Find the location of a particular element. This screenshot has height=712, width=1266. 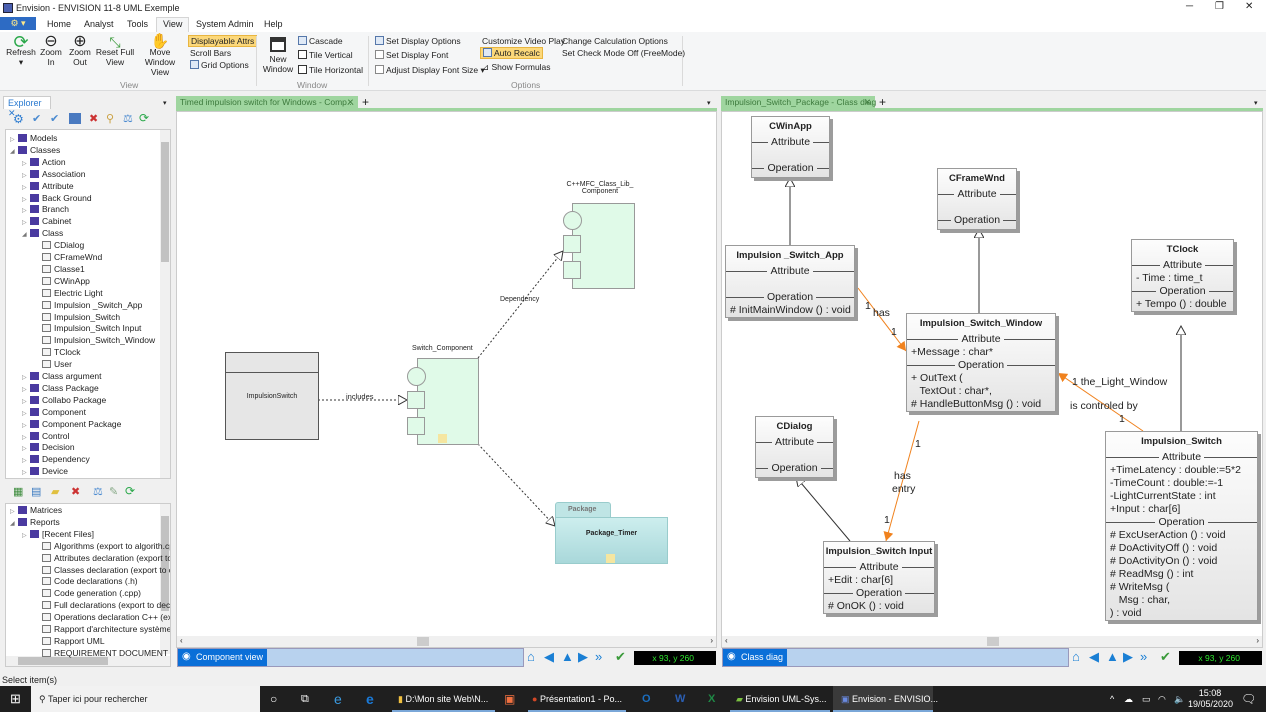

new-tab-button: + is located at coordinates (882, 102).